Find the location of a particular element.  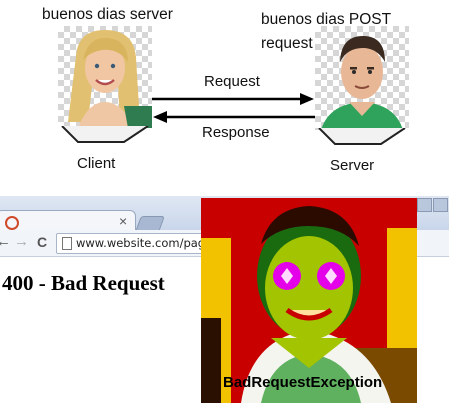

server-computer-base is located at coordinates (362, 136).